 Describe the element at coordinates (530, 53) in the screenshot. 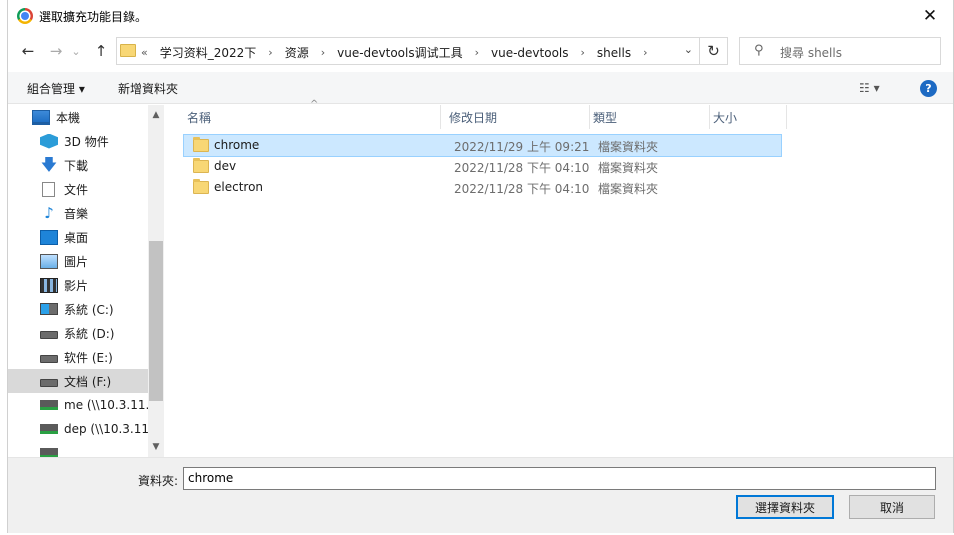

I see `breadcrumb-item: vue-devtools` at that location.